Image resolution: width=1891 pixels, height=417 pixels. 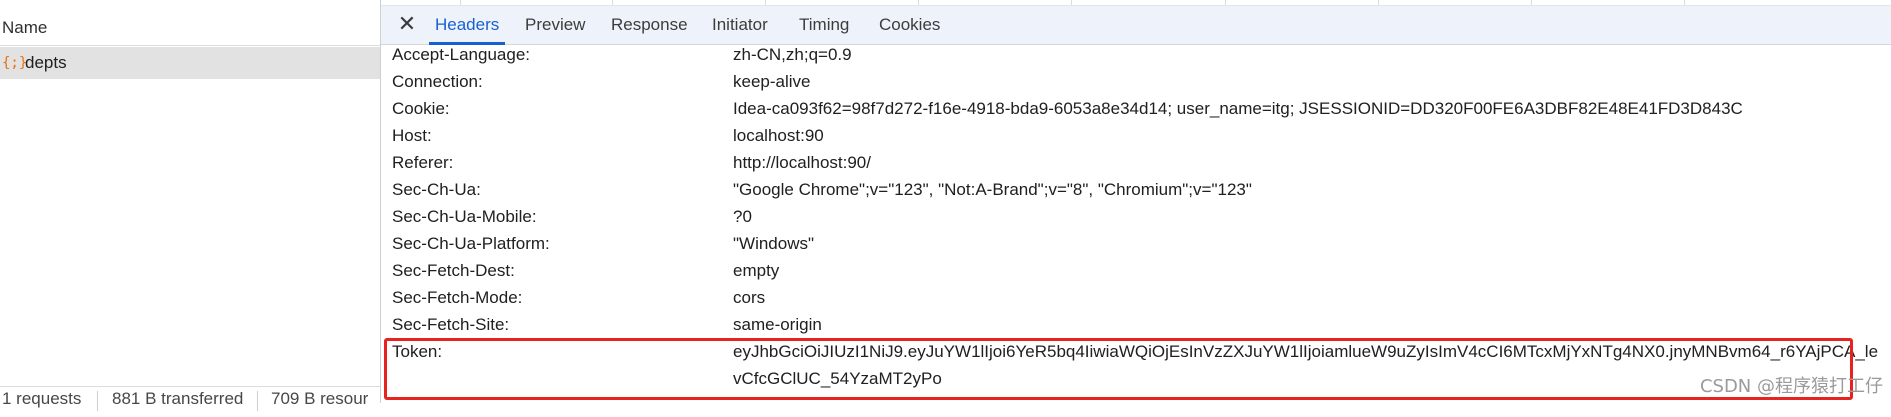 I want to click on request-count: 1 requests, so click(x=42, y=398).